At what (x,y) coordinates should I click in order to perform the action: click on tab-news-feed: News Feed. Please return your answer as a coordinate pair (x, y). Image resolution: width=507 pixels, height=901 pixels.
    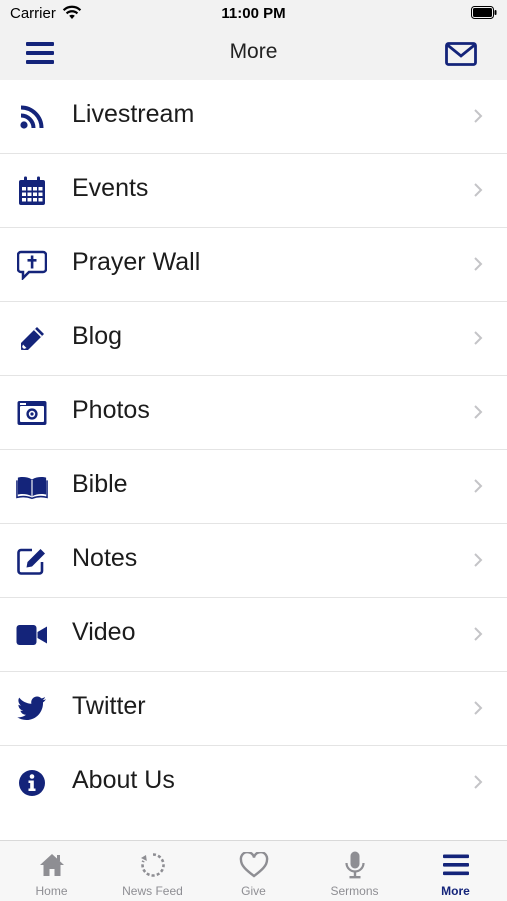
    Looking at the image, I should click on (152, 871).